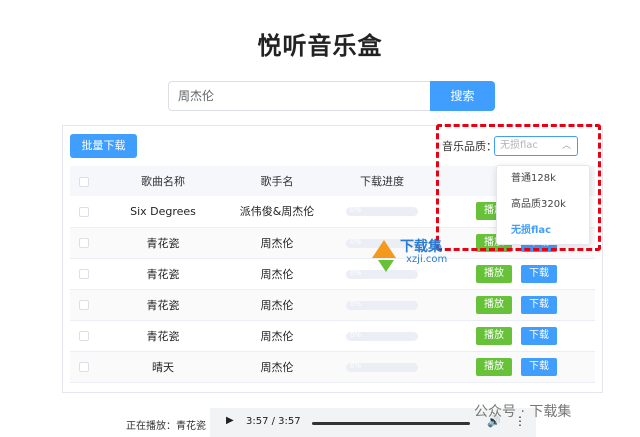  I want to click on player-seek-bar, so click(391, 423).